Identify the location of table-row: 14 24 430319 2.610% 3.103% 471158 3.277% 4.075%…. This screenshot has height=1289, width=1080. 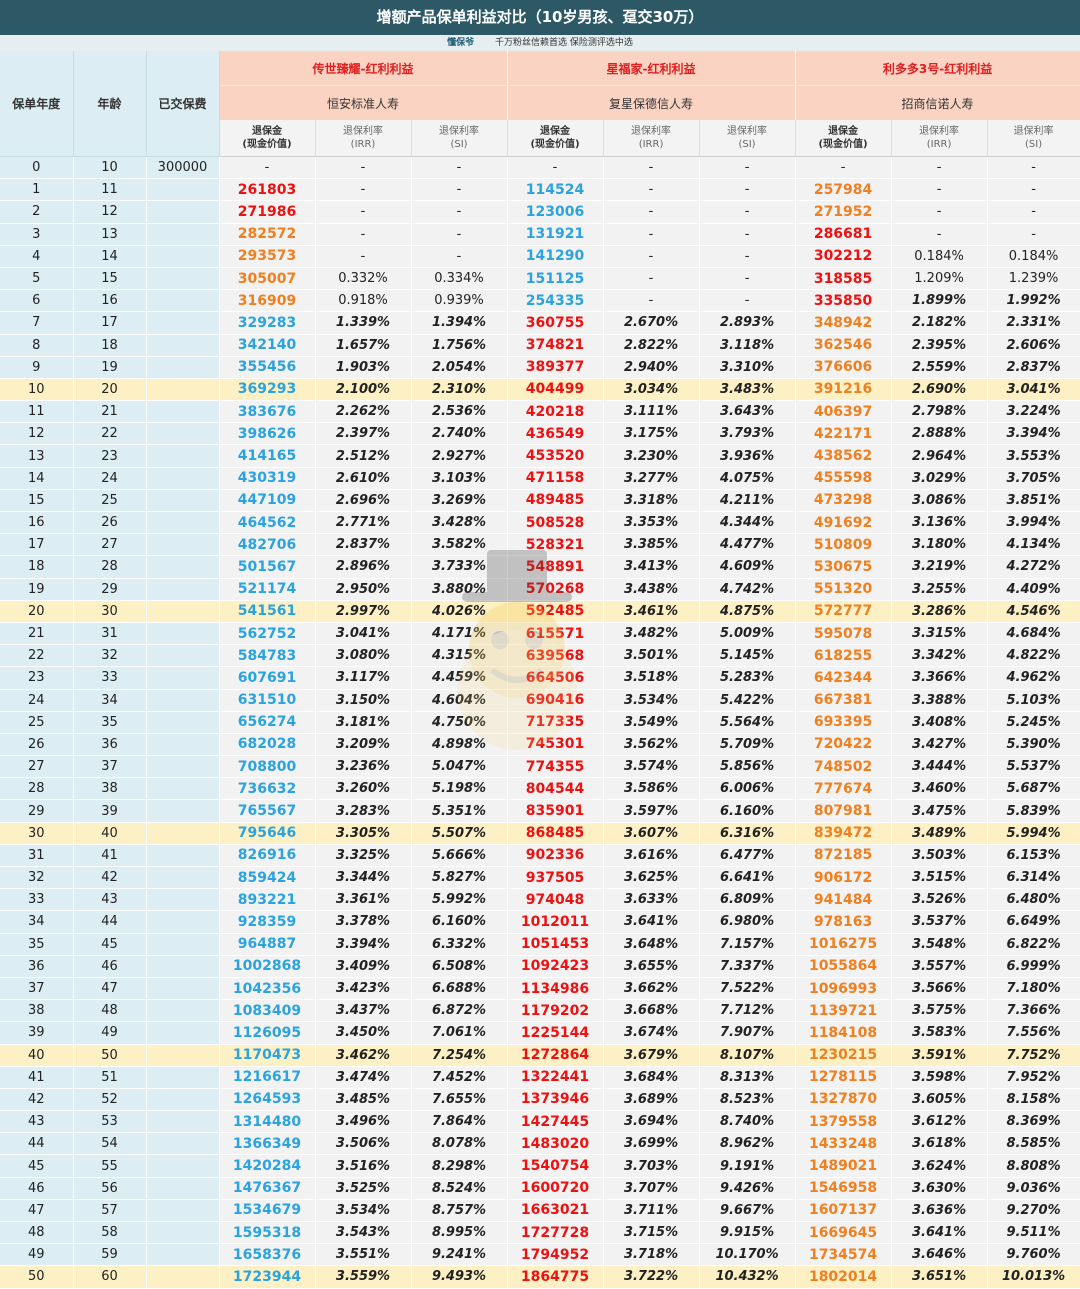
(540, 478).